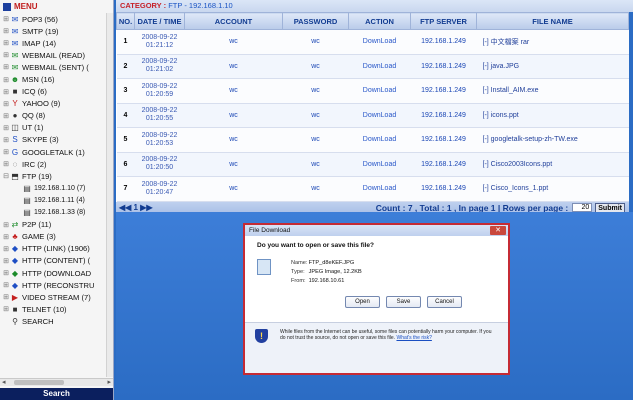 This screenshot has width=633, height=400. What do you see at coordinates (57, 43) in the screenshot?
I see `sidebar-item: ⊞ ✉ IMAP (14)` at bounding box center [57, 43].